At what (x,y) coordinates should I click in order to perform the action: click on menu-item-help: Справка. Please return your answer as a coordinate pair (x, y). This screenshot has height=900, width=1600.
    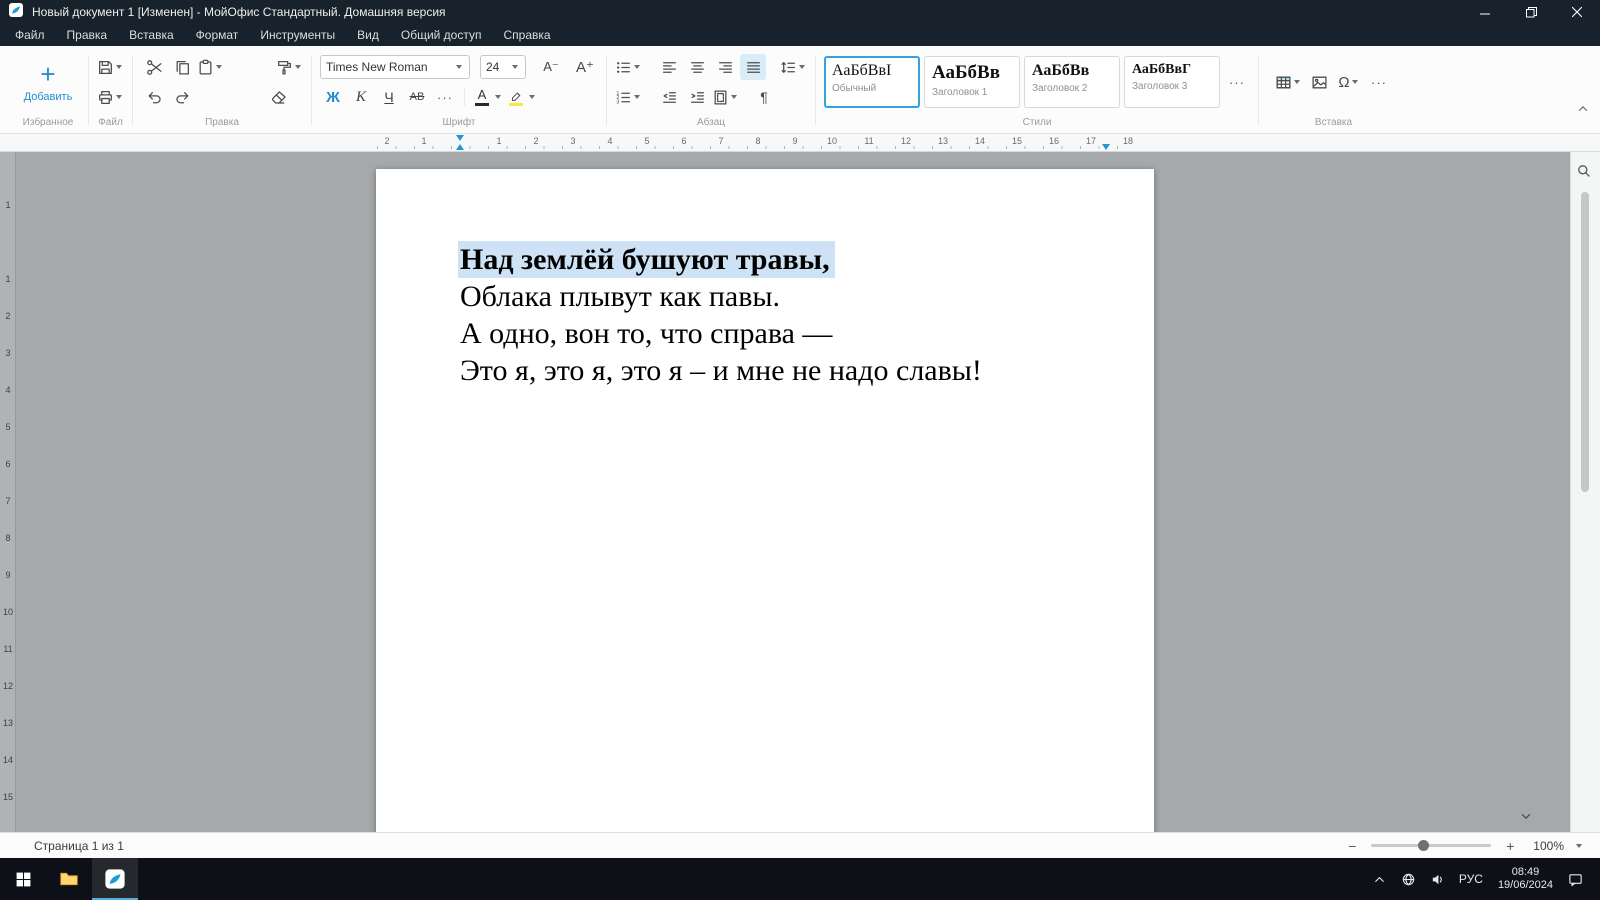
    Looking at the image, I should click on (526, 35).